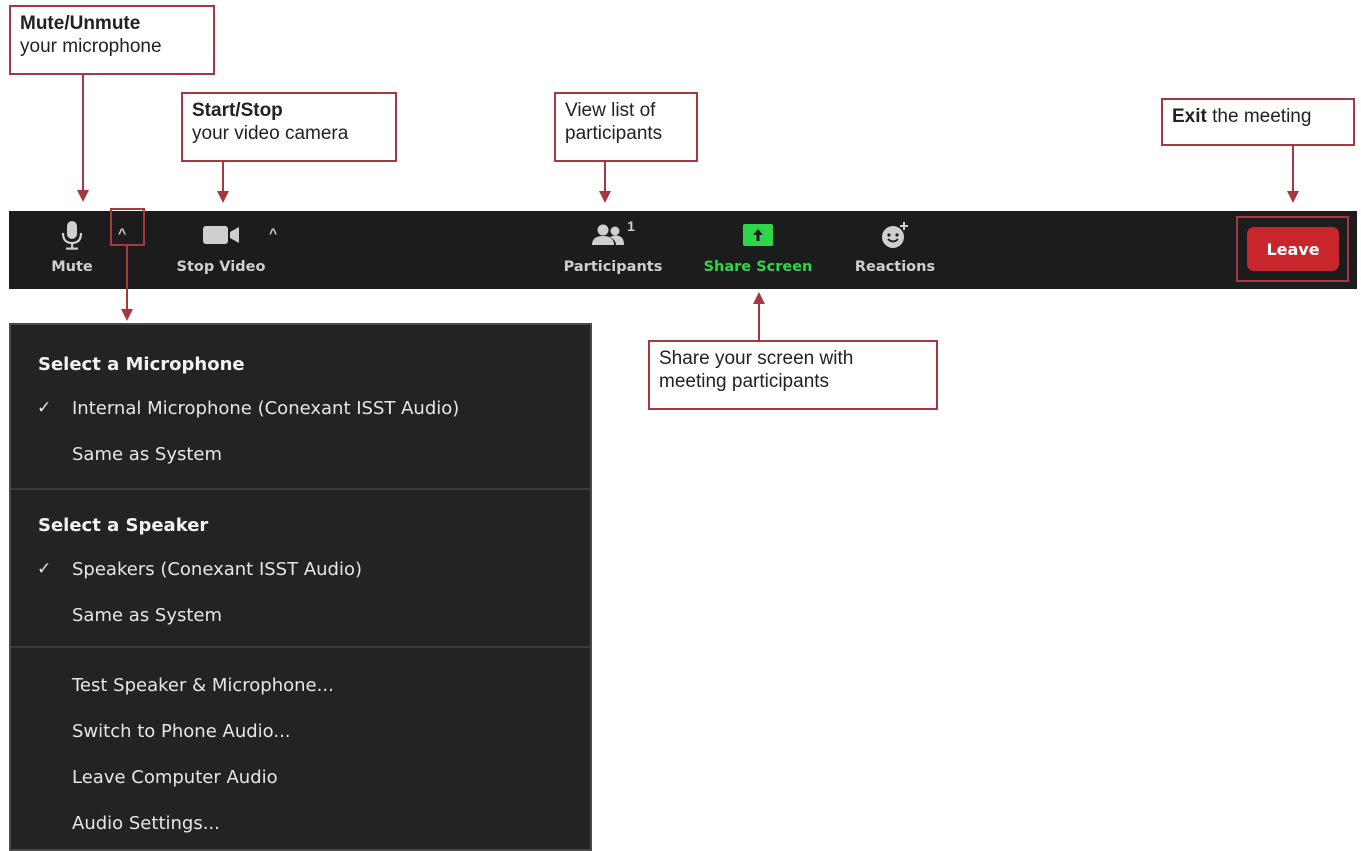 Image resolution: width=1361 pixels, height=851 pixels. What do you see at coordinates (605, 197) in the screenshot?
I see `arrow-participants-head` at bounding box center [605, 197].